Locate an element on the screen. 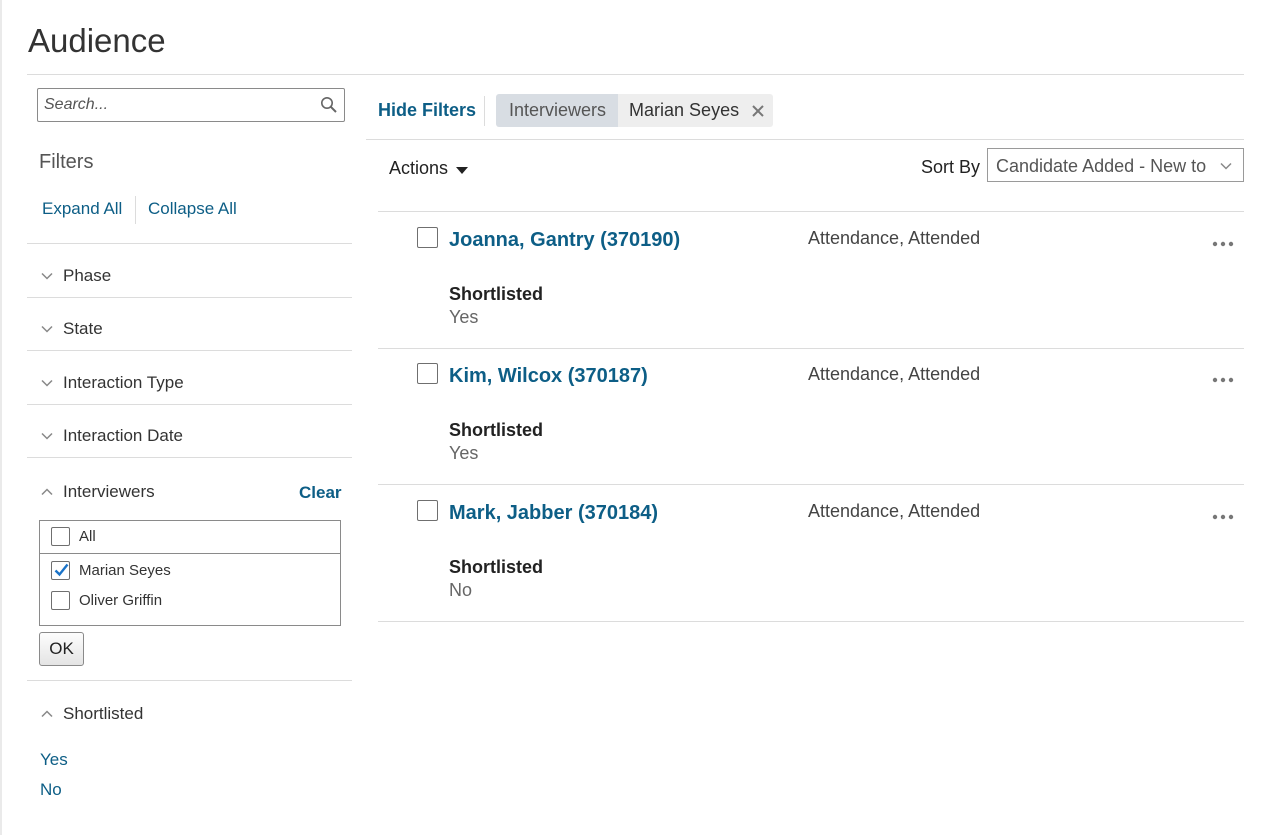 Image resolution: width=1264 pixels, height=835 pixels. title-divider is located at coordinates (635, 74).